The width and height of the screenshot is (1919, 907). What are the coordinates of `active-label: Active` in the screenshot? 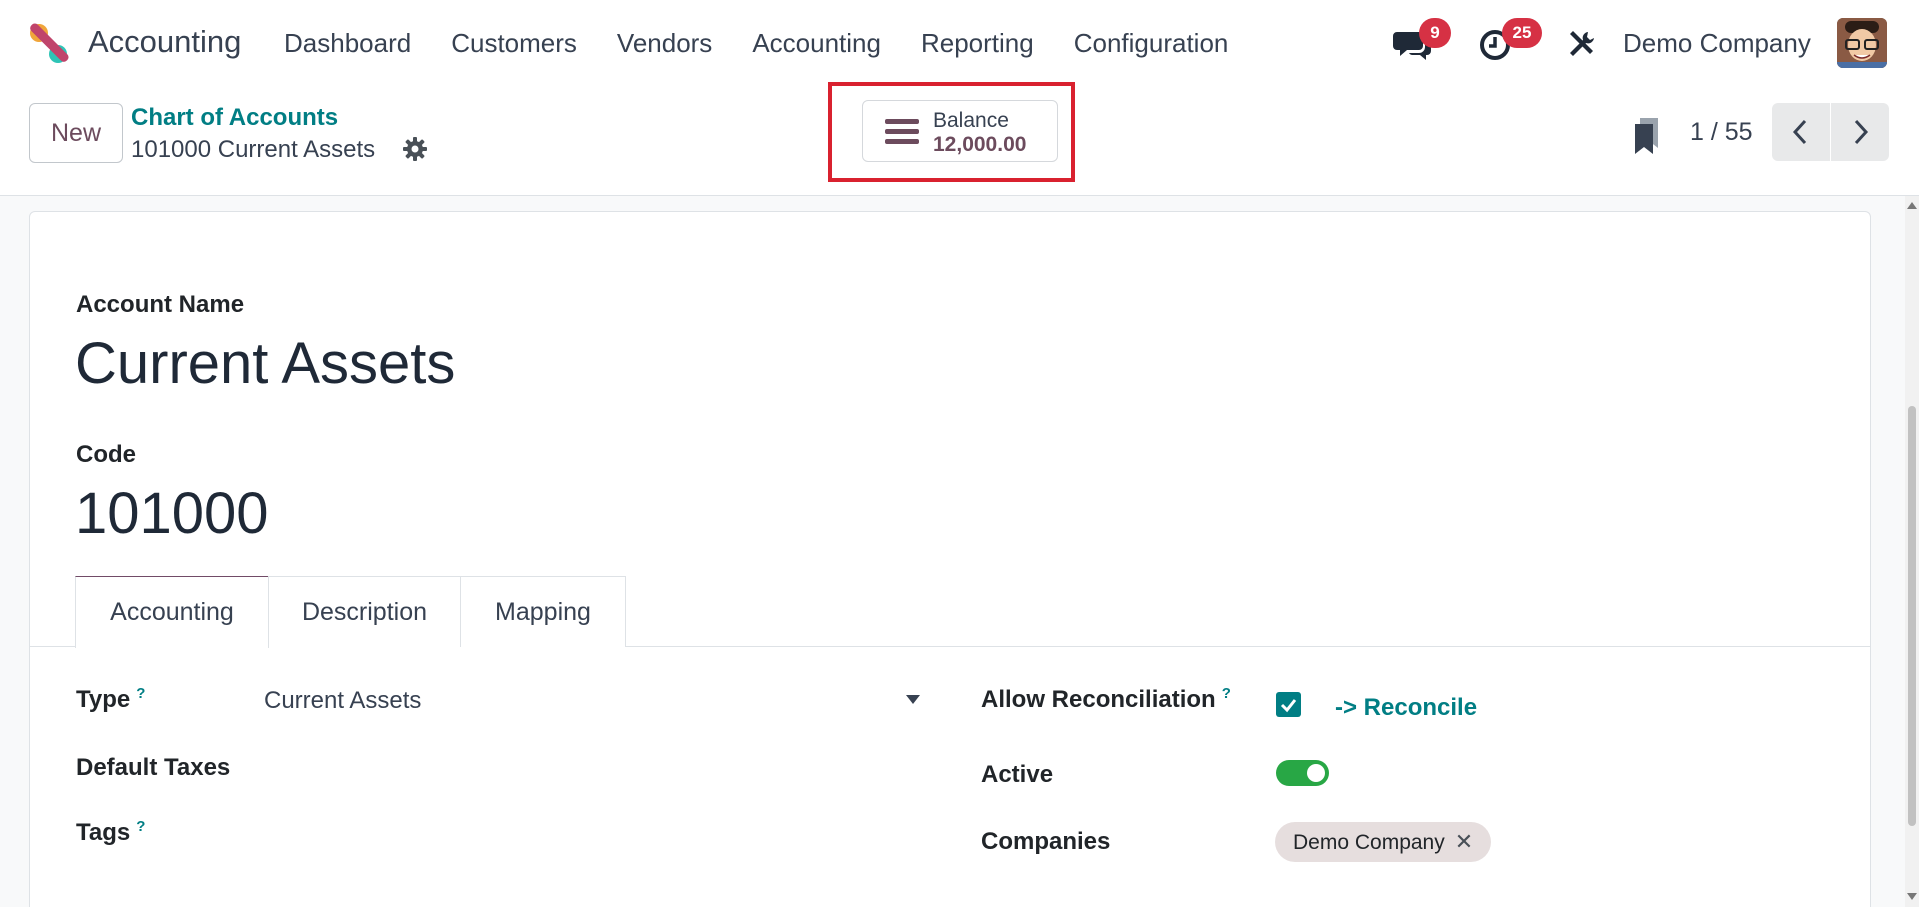 It's located at (1017, 774).